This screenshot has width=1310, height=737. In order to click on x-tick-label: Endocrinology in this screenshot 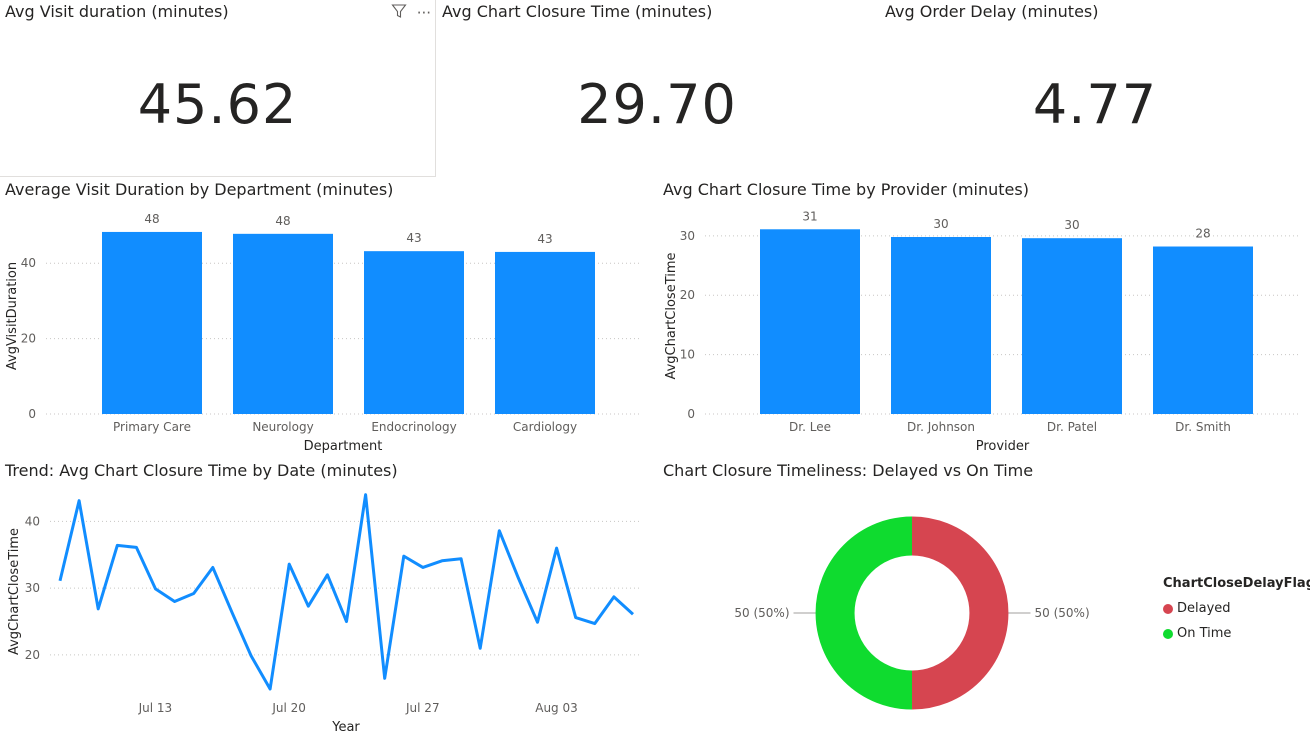, I will do `click(413, 427)`.